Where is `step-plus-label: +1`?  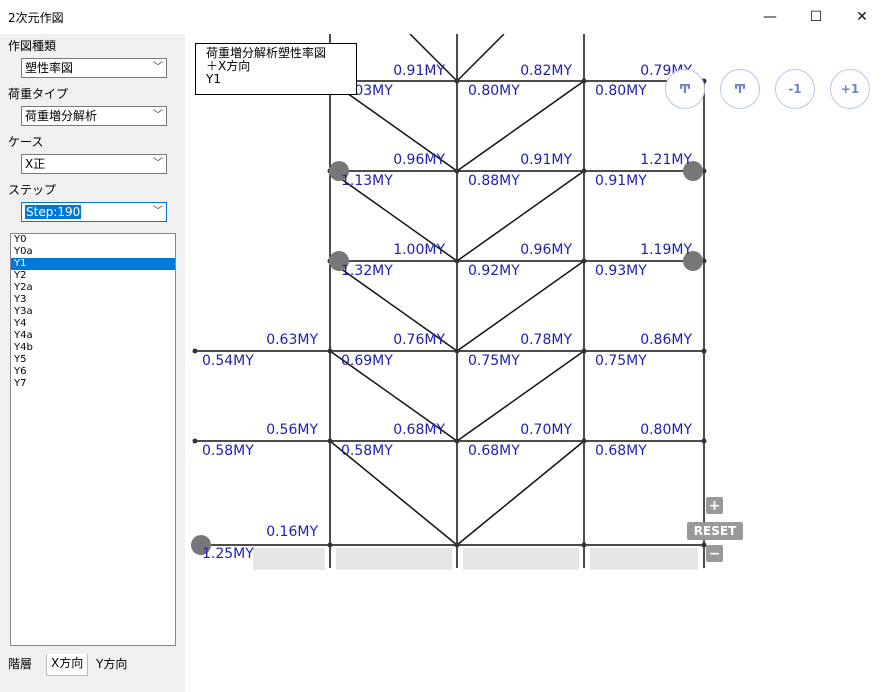 step-plus-label: +1 is located at coordinates (850, 89).